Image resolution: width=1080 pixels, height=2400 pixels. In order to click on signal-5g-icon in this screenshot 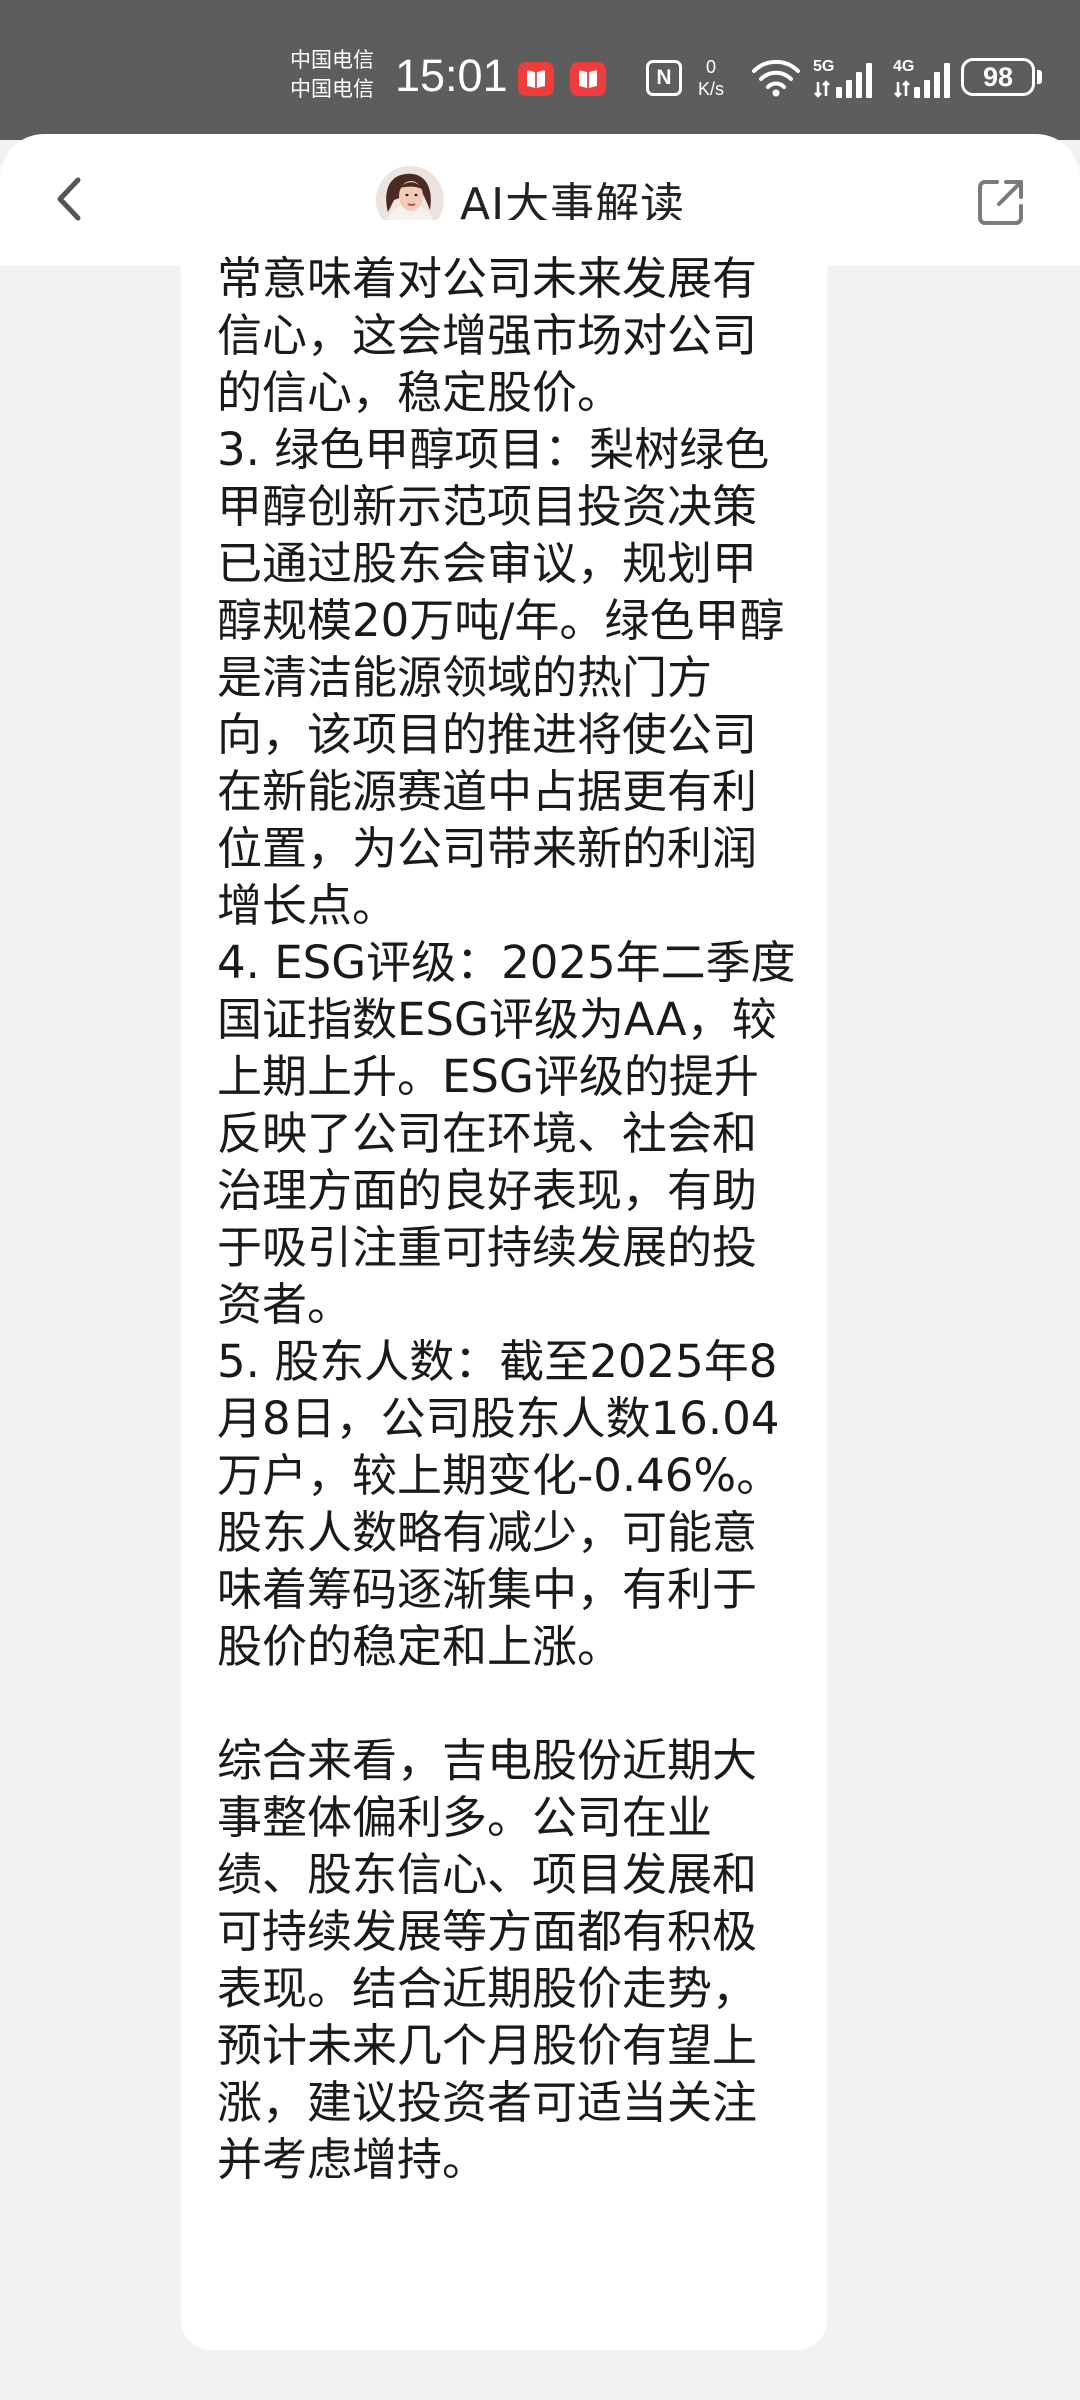, I will do `click(843, 80)`.